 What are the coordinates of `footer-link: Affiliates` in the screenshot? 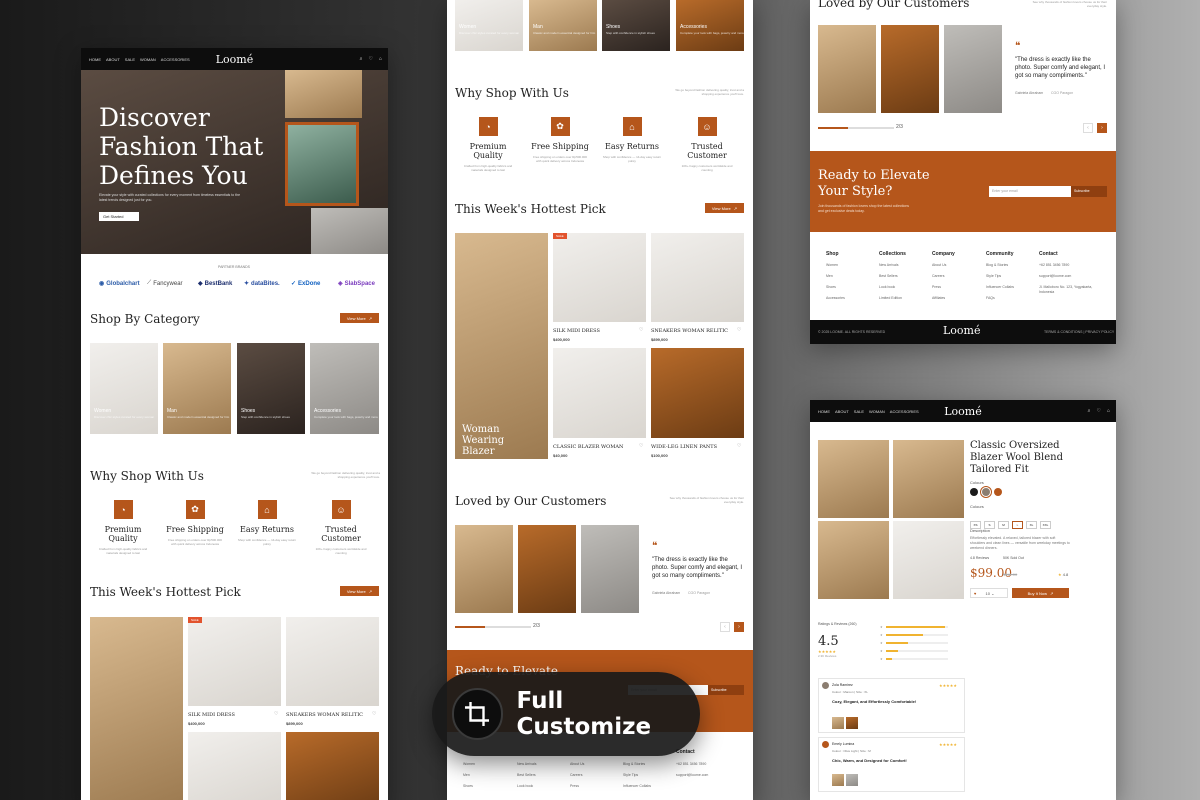 It's located at (938, 298).